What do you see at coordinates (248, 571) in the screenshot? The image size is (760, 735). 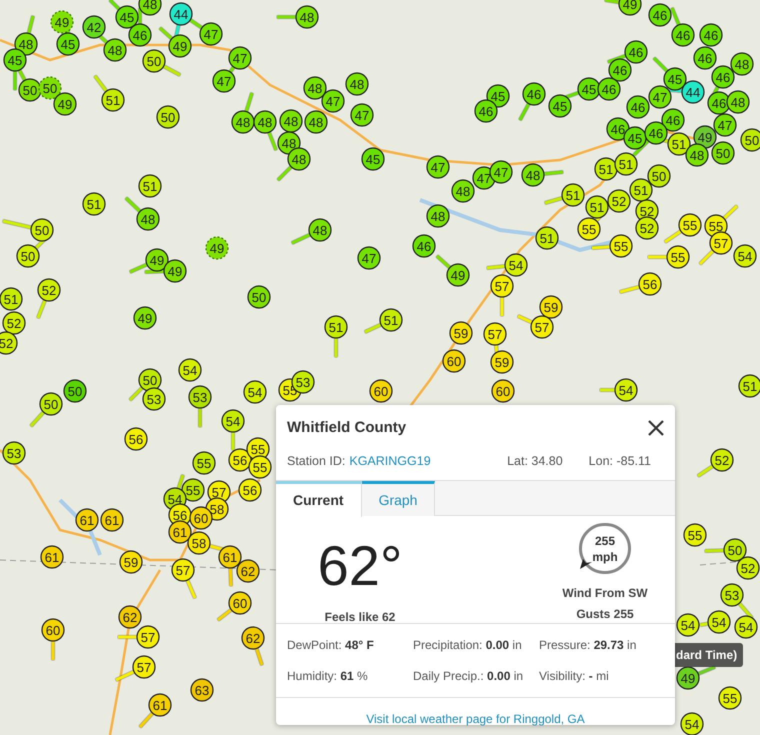 I see `temperature-reading: 62` at bounding box center [248, 571].